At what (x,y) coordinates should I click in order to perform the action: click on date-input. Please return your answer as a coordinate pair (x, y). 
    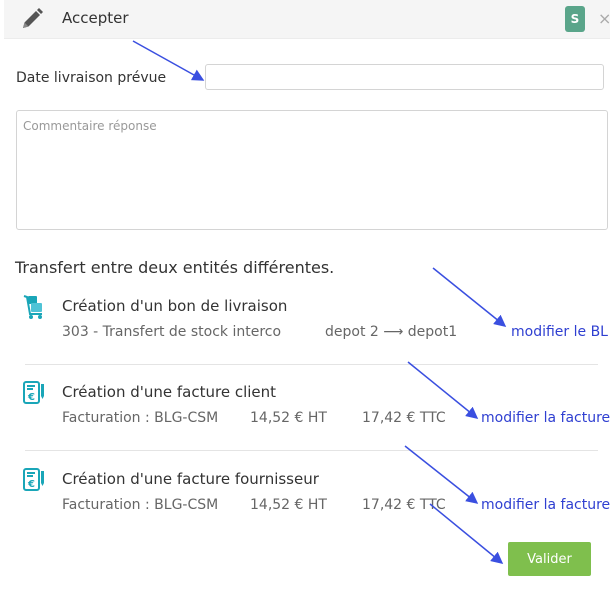
    Looking at the image, I should click on (404, 77).